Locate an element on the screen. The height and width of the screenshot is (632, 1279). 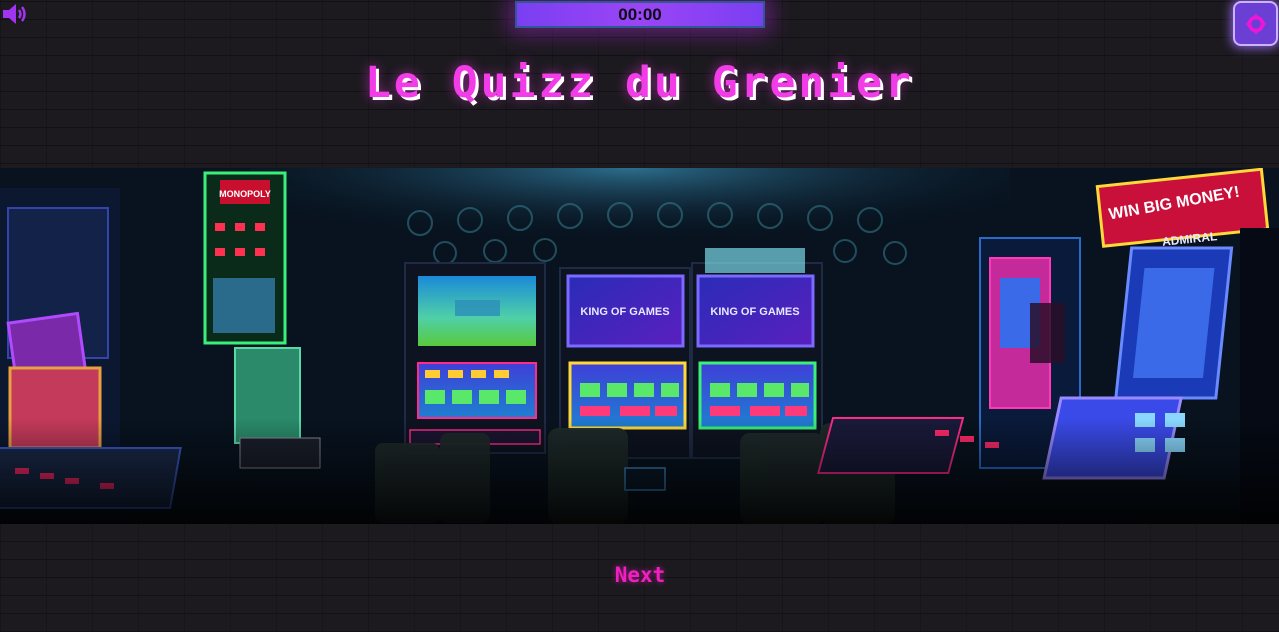
settings-gear-icon is located at coordinates (1255, 23).